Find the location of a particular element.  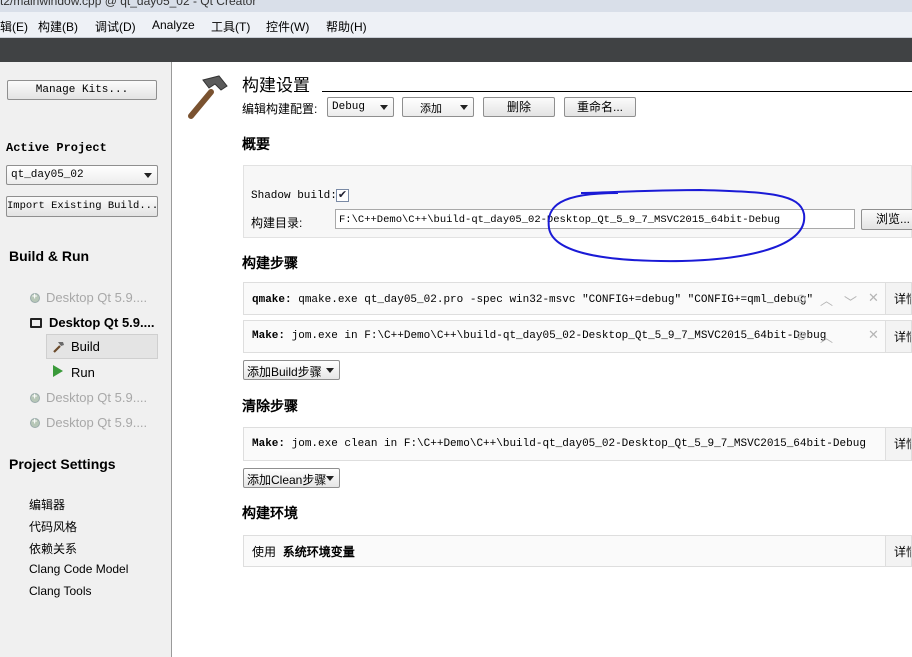

build-steps-title: 构建步骤 is located at coordinates (270, 263).